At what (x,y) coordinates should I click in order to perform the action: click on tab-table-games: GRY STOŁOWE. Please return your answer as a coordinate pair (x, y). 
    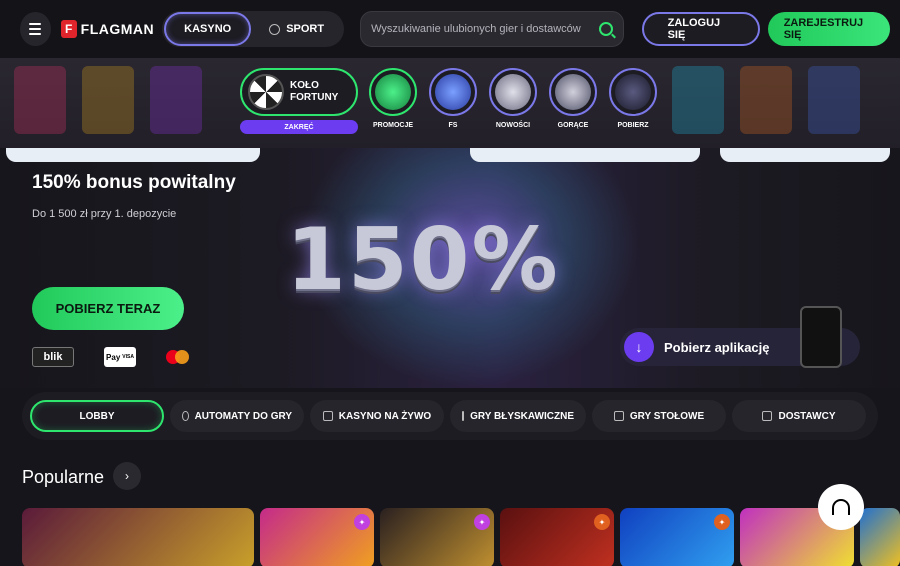
    Looking at the image, I should click on (659, 416).